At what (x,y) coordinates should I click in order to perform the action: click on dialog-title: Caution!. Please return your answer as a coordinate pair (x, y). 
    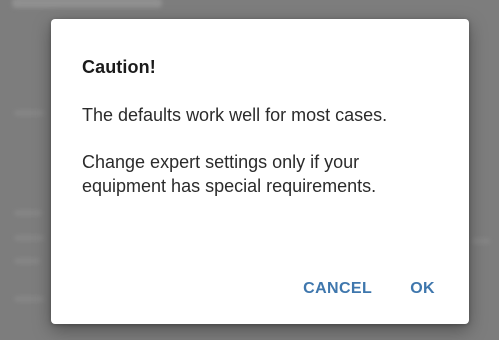
    Looking at the image, I should click on (119, 67).